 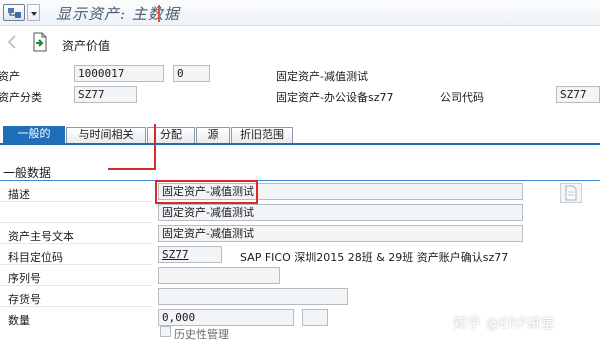 I want to click on company-code-label: 公司代码, so click(x=462, y=97).